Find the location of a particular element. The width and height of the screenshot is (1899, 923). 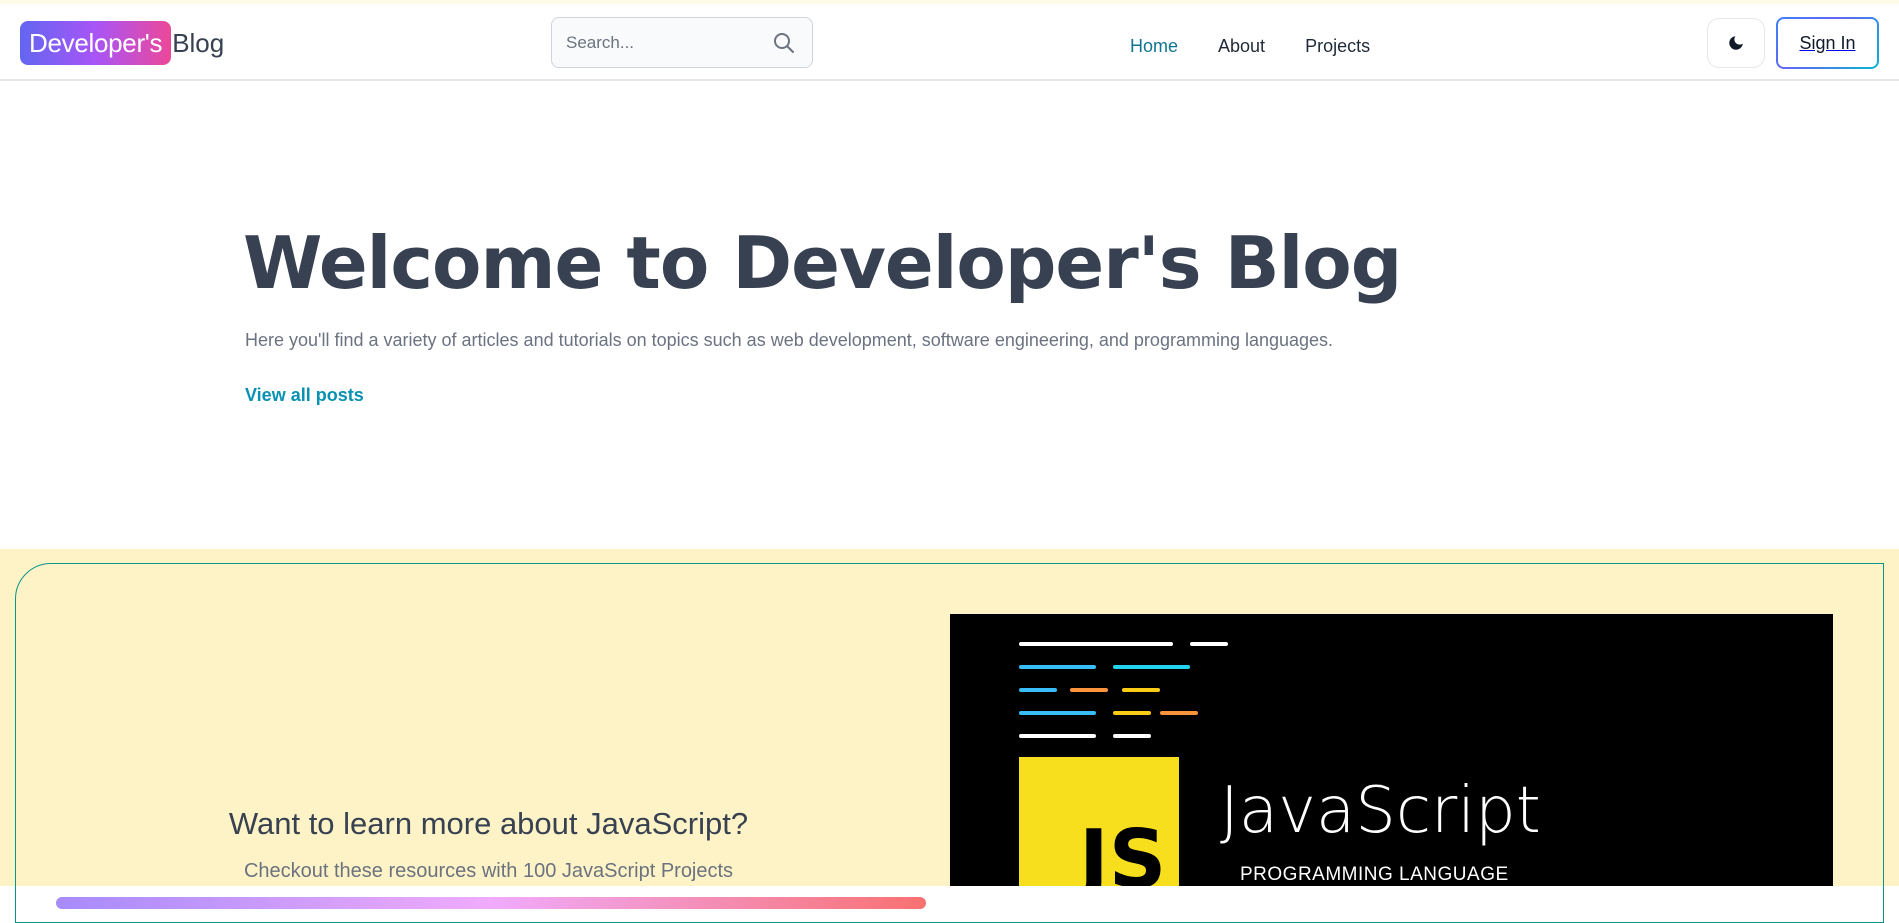

sign-in-label: Sign In is located at coordinates (1827, 43).